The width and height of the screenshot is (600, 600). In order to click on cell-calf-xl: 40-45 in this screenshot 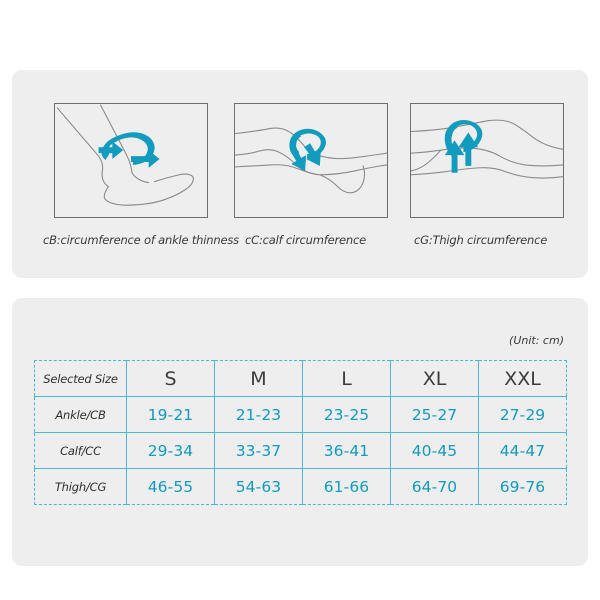, I will do `click(434, 450)`.